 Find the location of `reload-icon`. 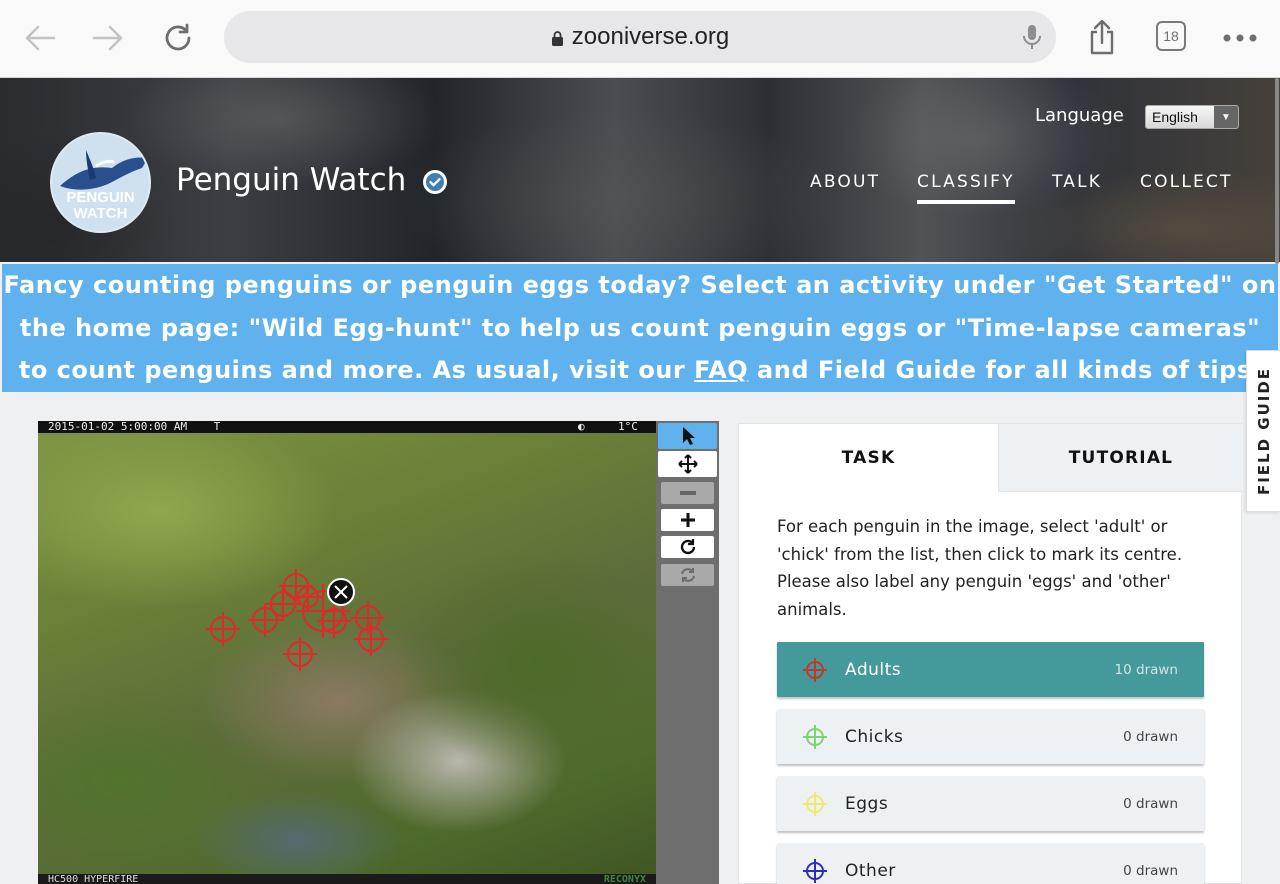

reload-icon is located at coordinates (178, 37).